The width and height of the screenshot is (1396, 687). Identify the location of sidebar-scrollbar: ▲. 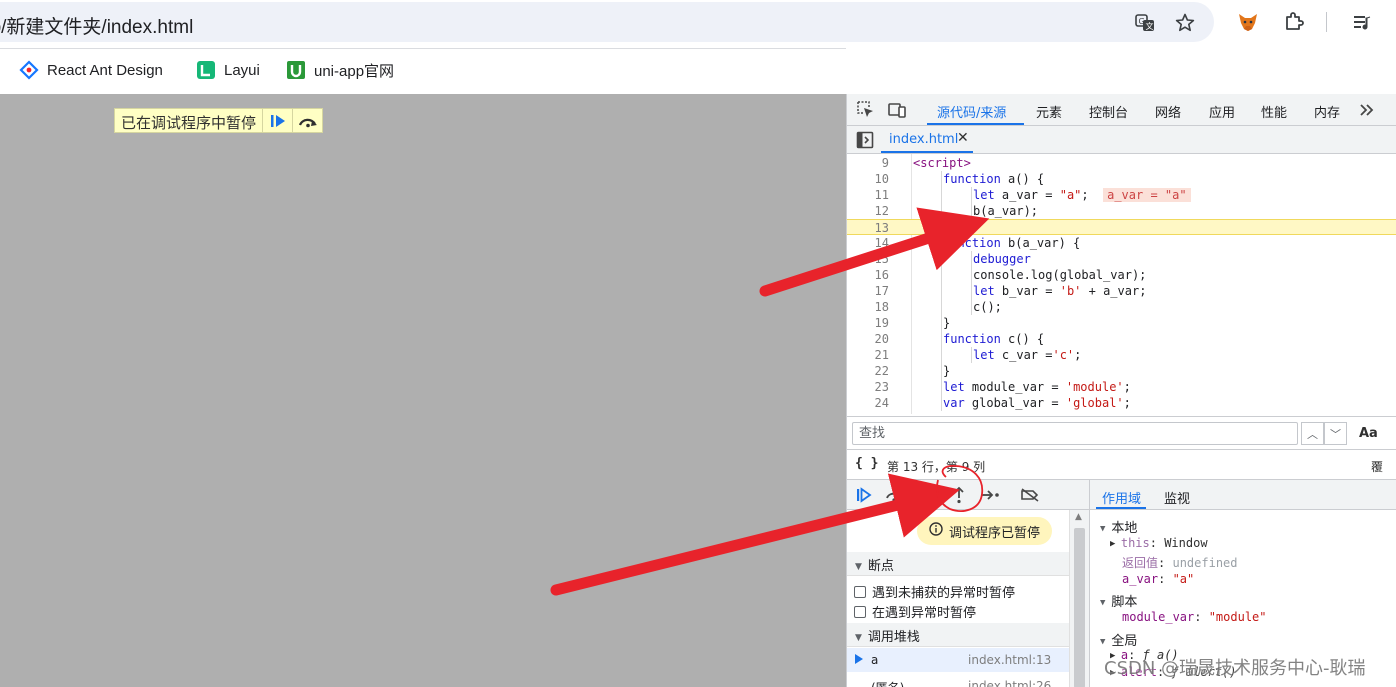
(1079, 598).